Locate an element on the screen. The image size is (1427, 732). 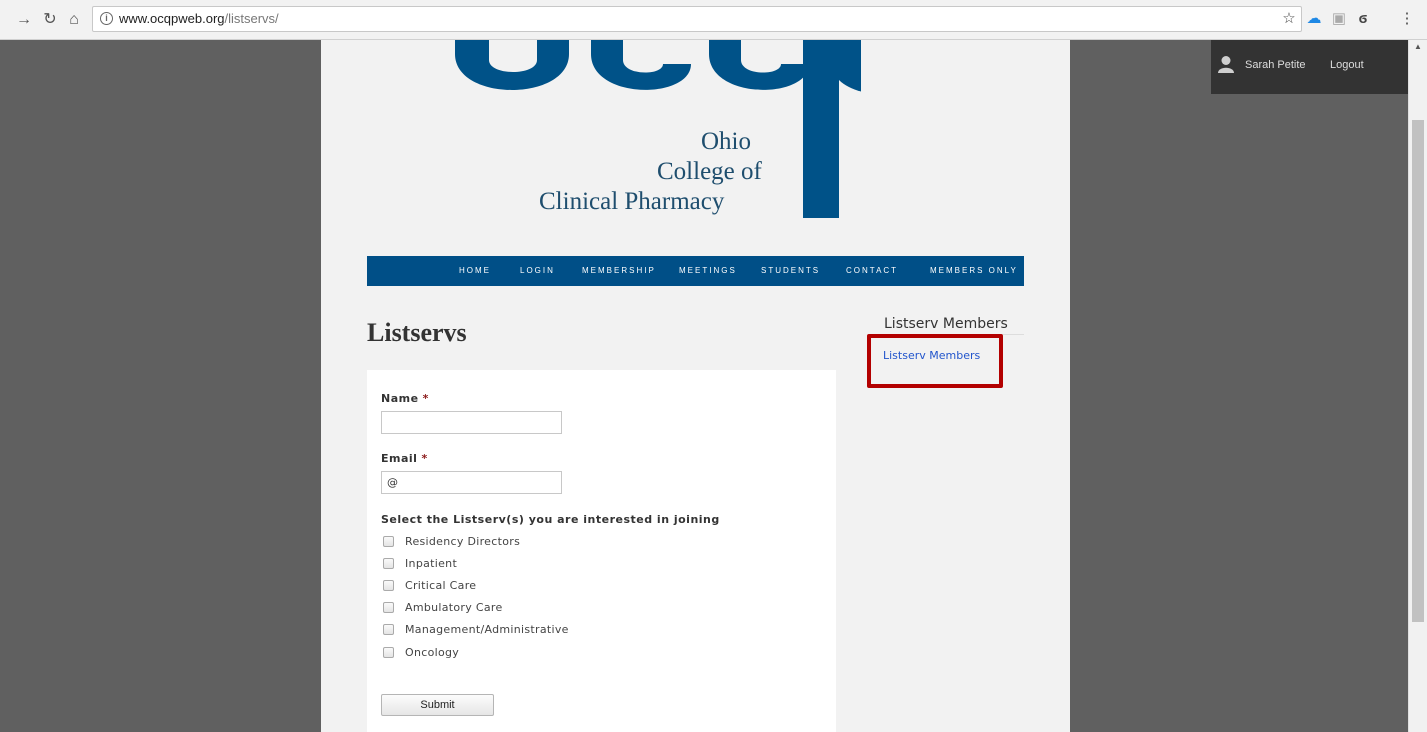
checkbox-label: Ambulatory Care is located at coordinates (454, 607).